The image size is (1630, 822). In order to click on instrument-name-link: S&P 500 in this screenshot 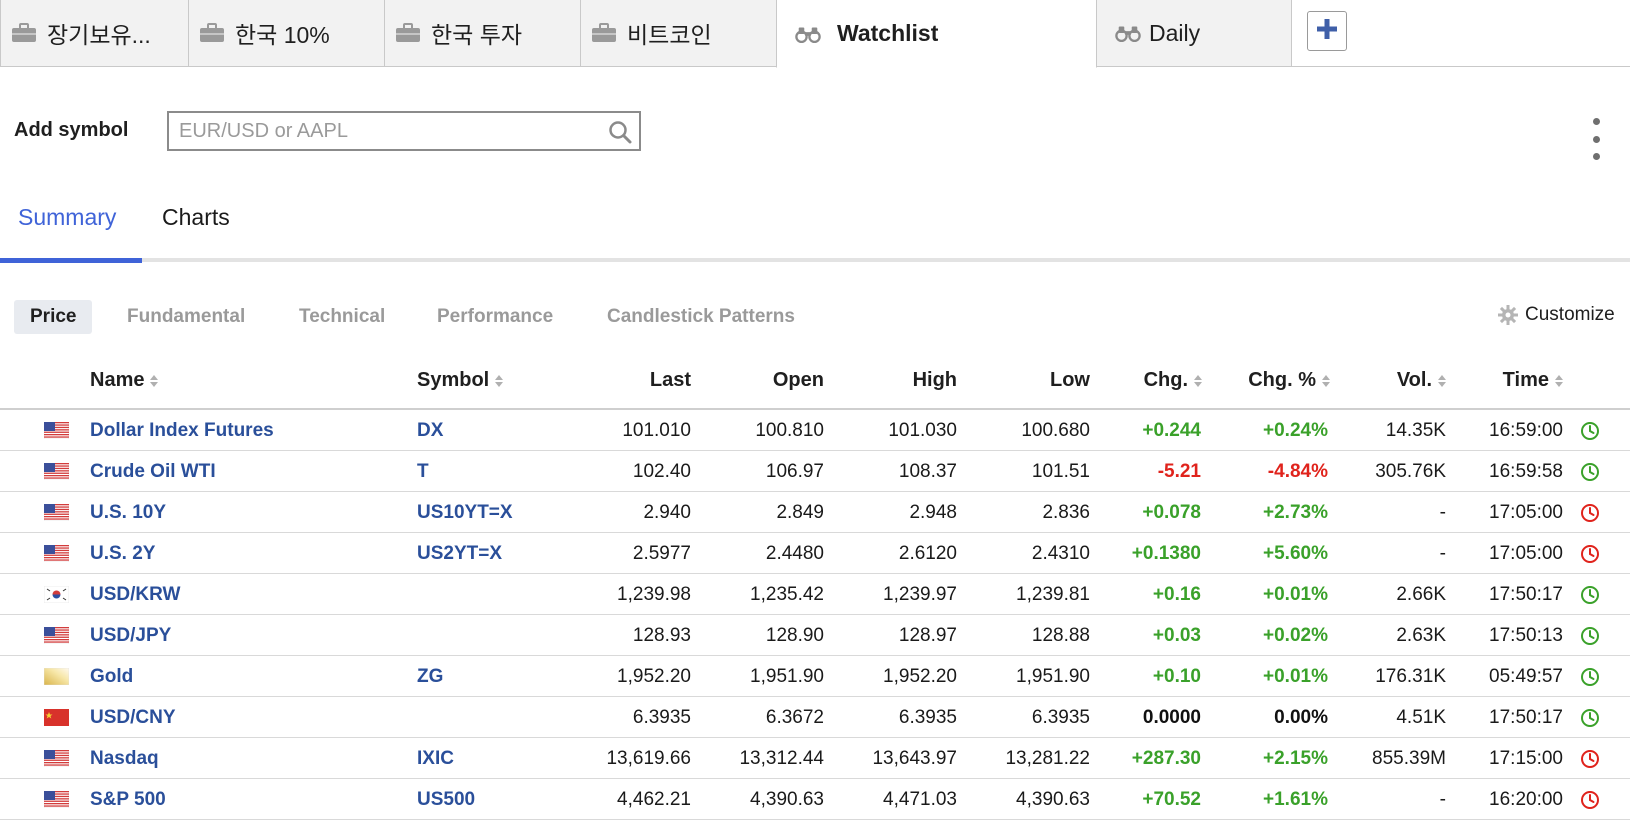, I will do `click(128, 800)`.